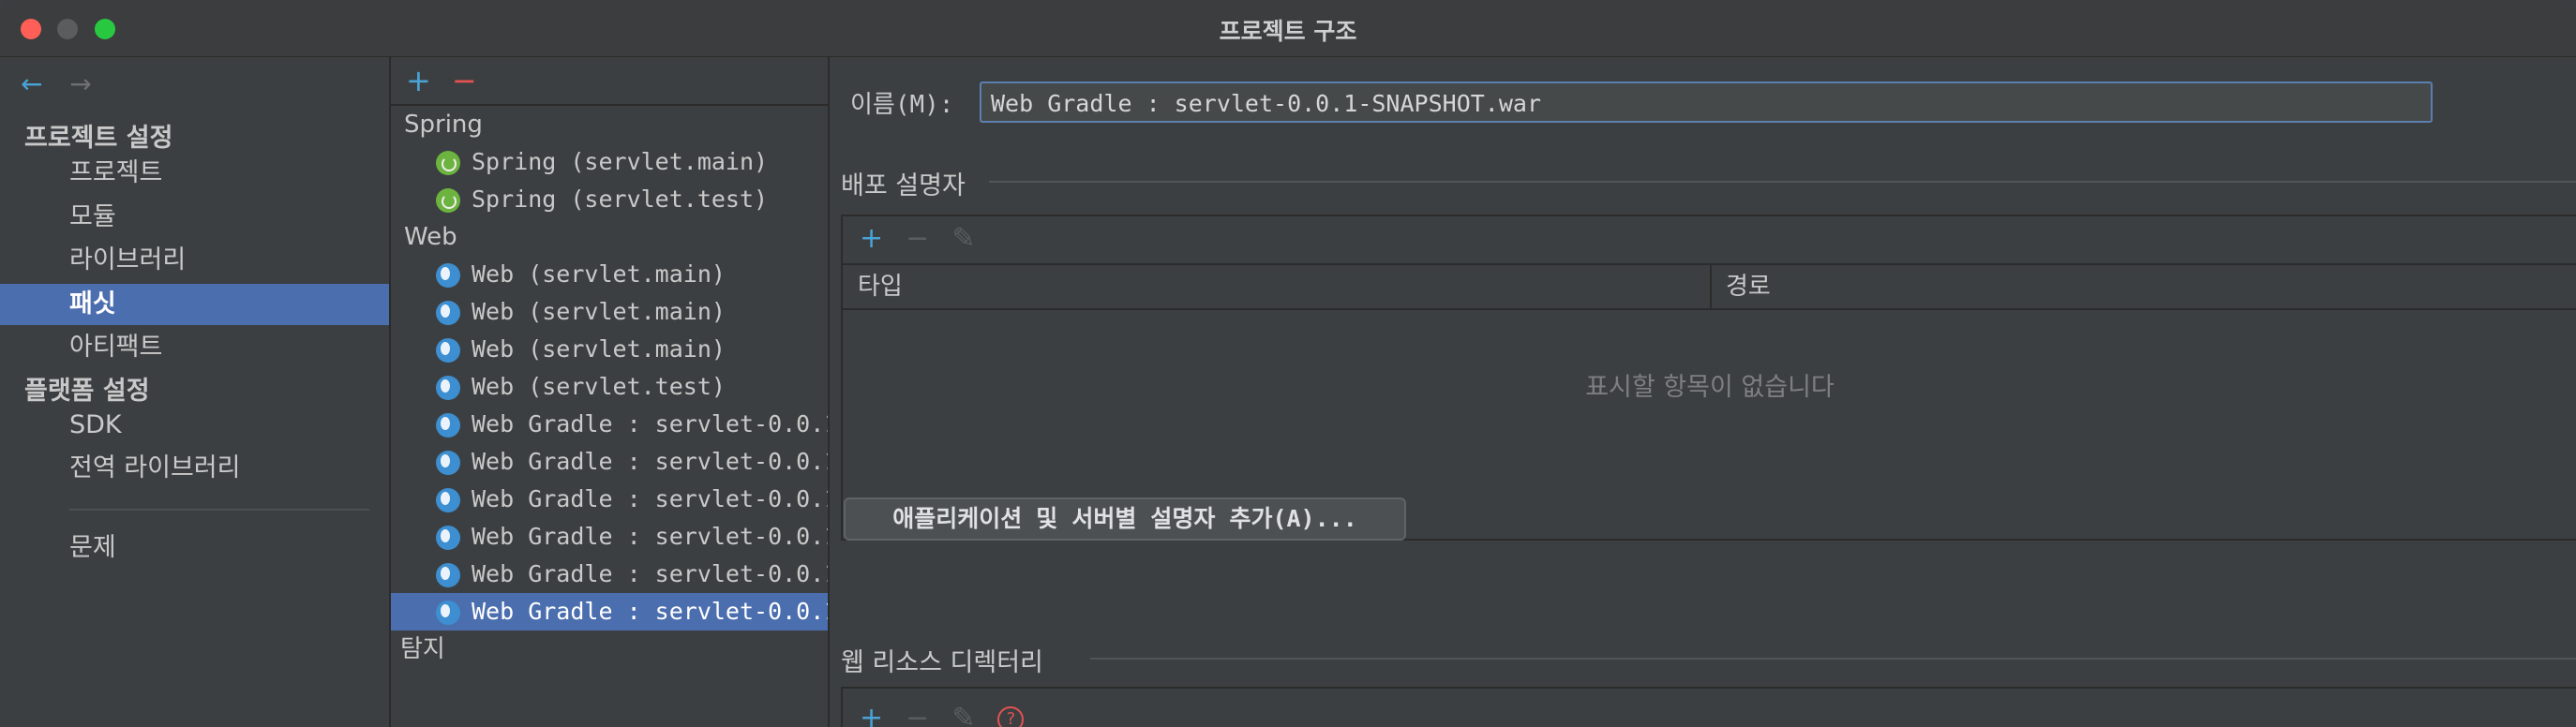  I want to click on tree-item-label: Spring (servlet.main), so click(620, 161).